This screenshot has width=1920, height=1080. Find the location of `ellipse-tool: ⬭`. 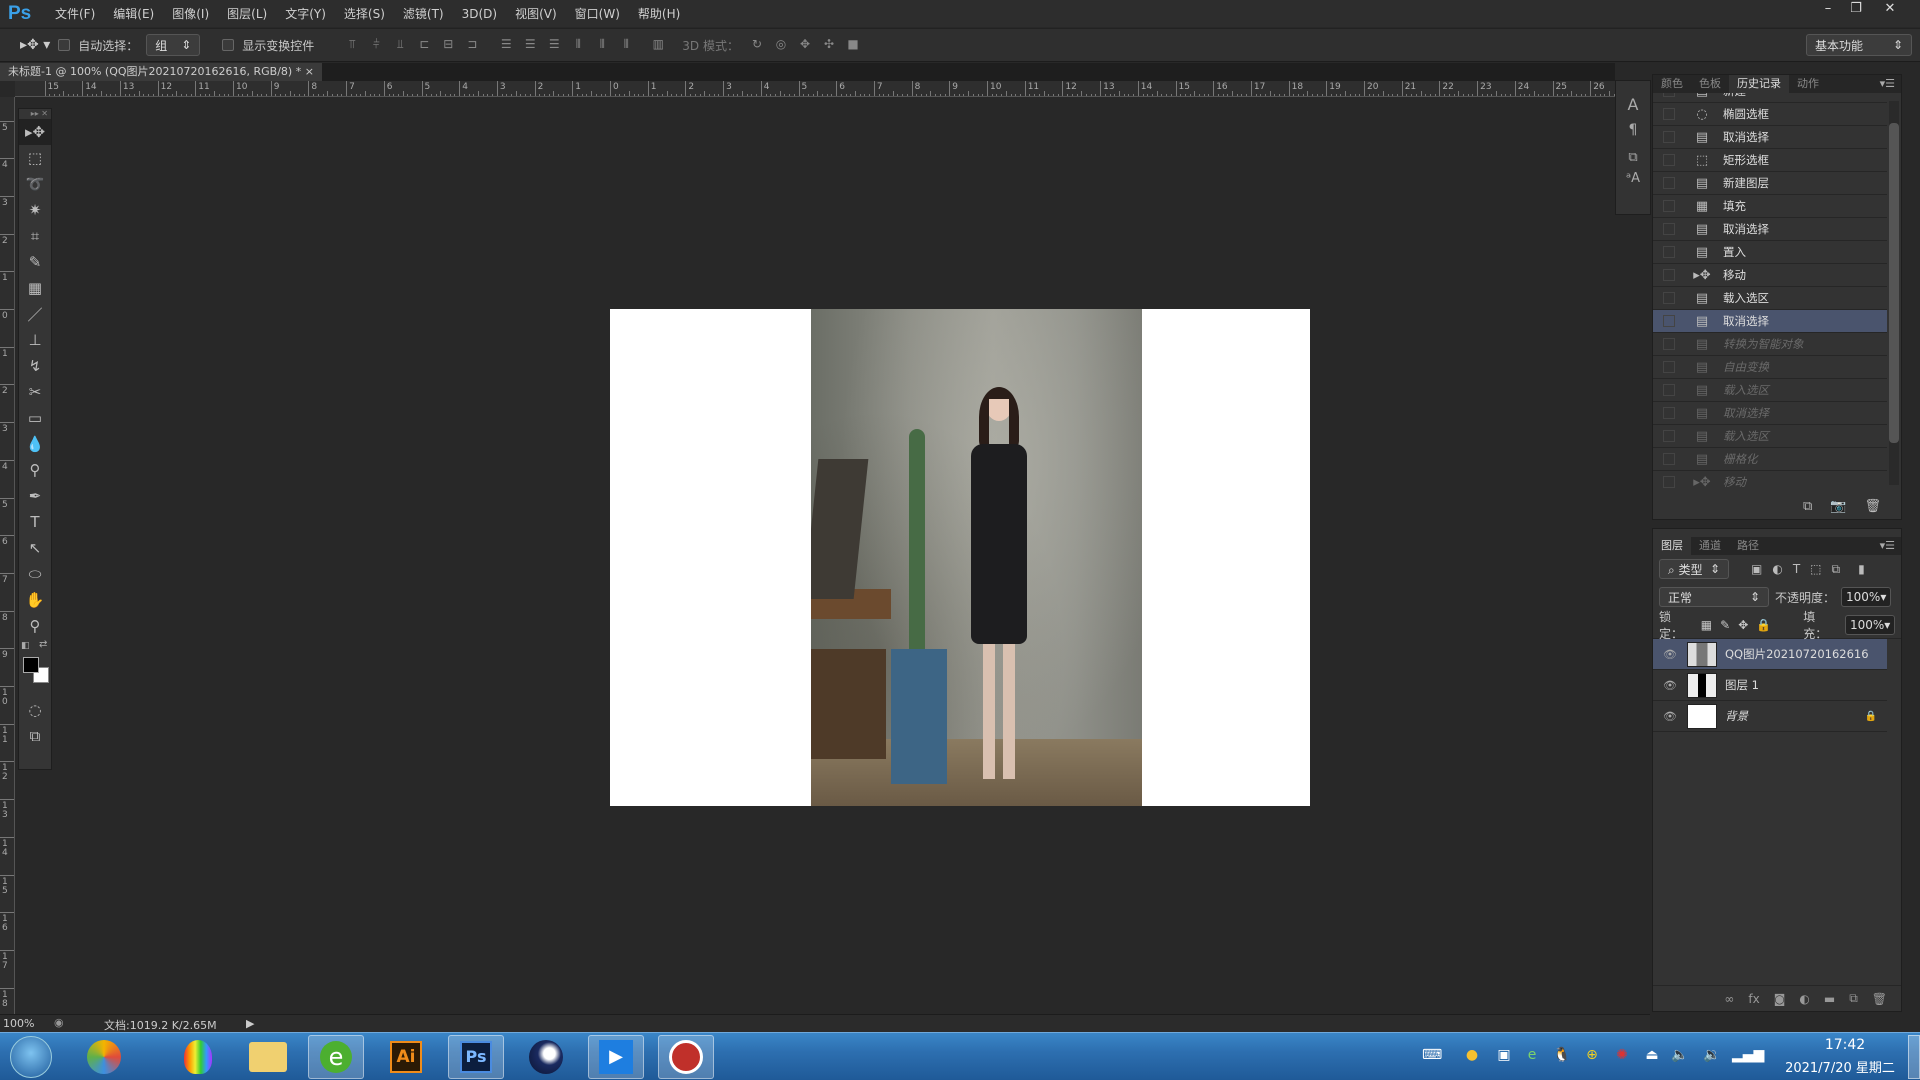

ellipse-tool: ⬭ is located at coordinates (35, 574).